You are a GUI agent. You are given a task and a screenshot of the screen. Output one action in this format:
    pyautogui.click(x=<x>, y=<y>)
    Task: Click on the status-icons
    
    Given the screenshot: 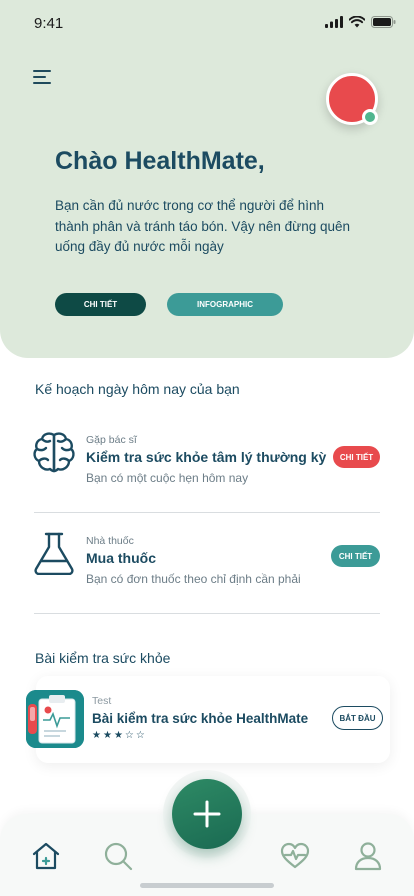 What is the action you would take?
    pyautogui.click(x=360, y=22)
    